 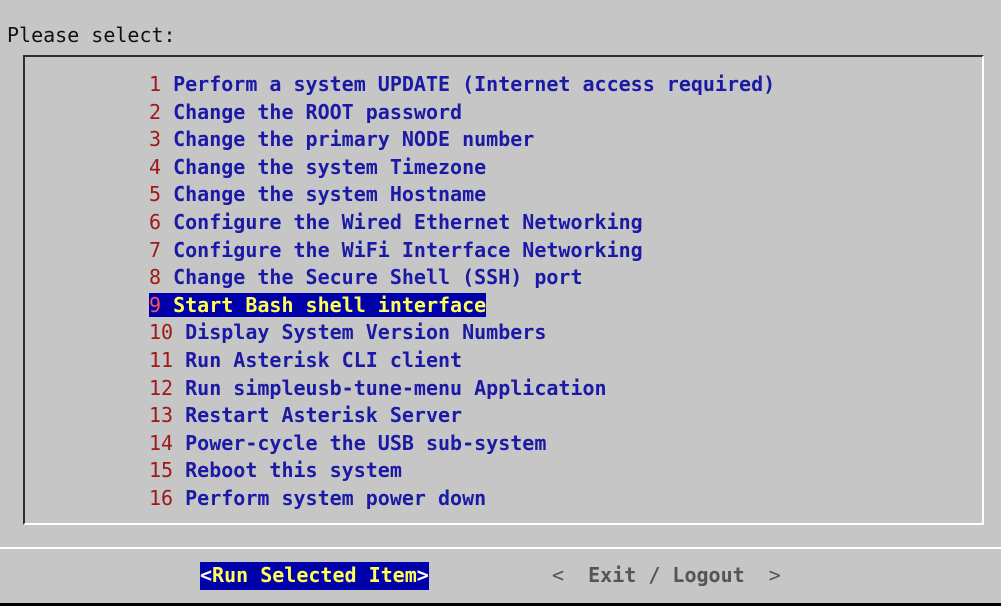 I want to click on menu-item-11: 11 Run Asterisk CLI client, so click(x=462, y=361).